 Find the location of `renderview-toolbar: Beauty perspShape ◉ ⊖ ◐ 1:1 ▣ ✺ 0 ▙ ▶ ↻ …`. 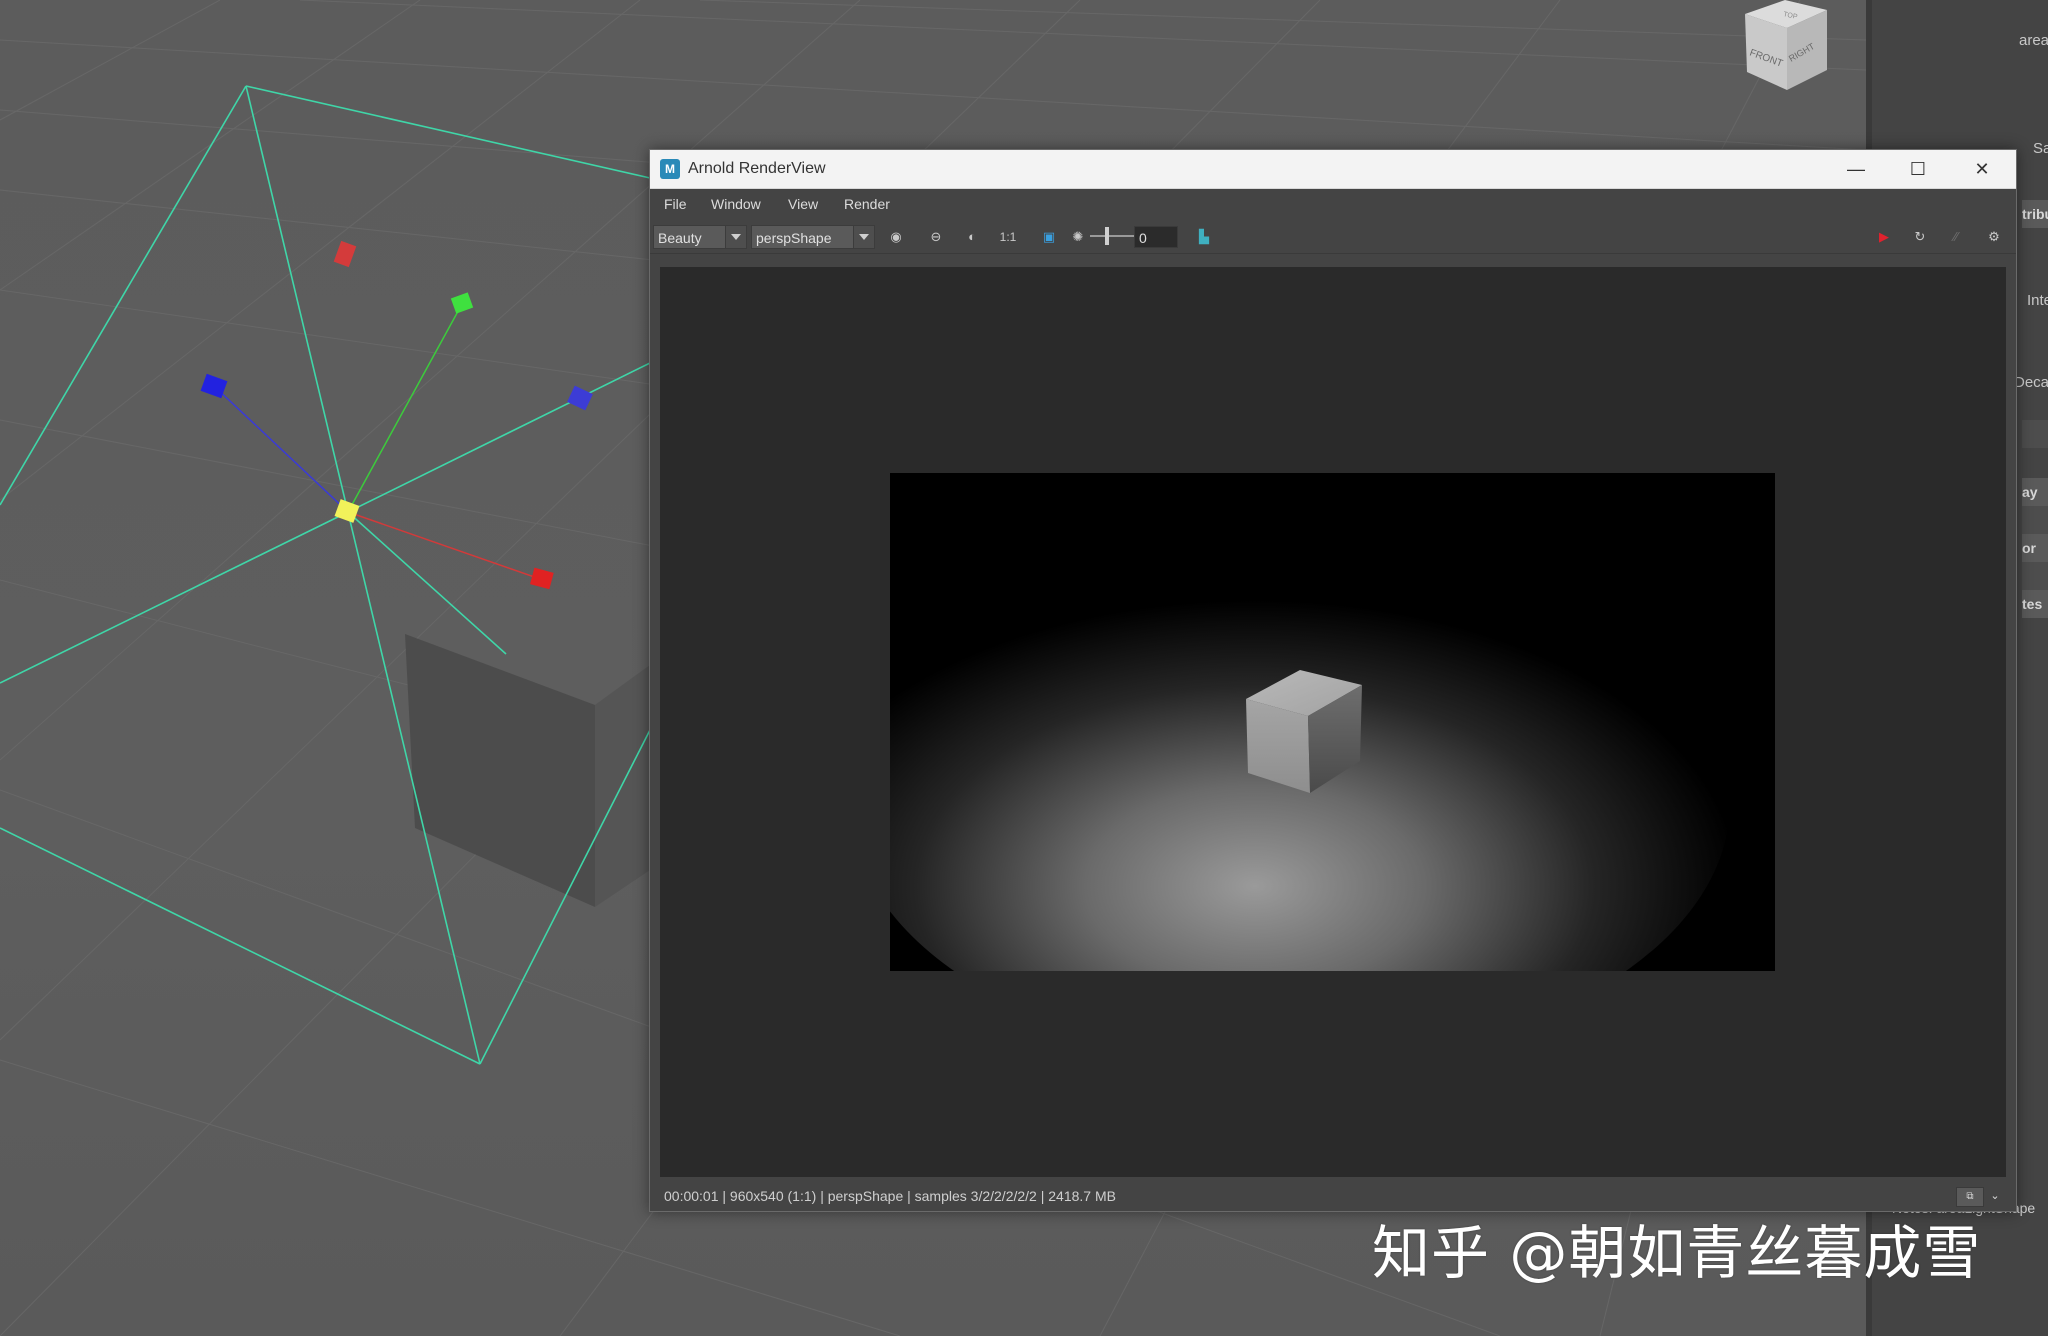

renderview-toolbar: Beauty perspShape ◉ ⊖ ◐ 1:1 ▣ ✺ 0 ▙ ▶ ↻ … is located at coordinates (1333, 236).